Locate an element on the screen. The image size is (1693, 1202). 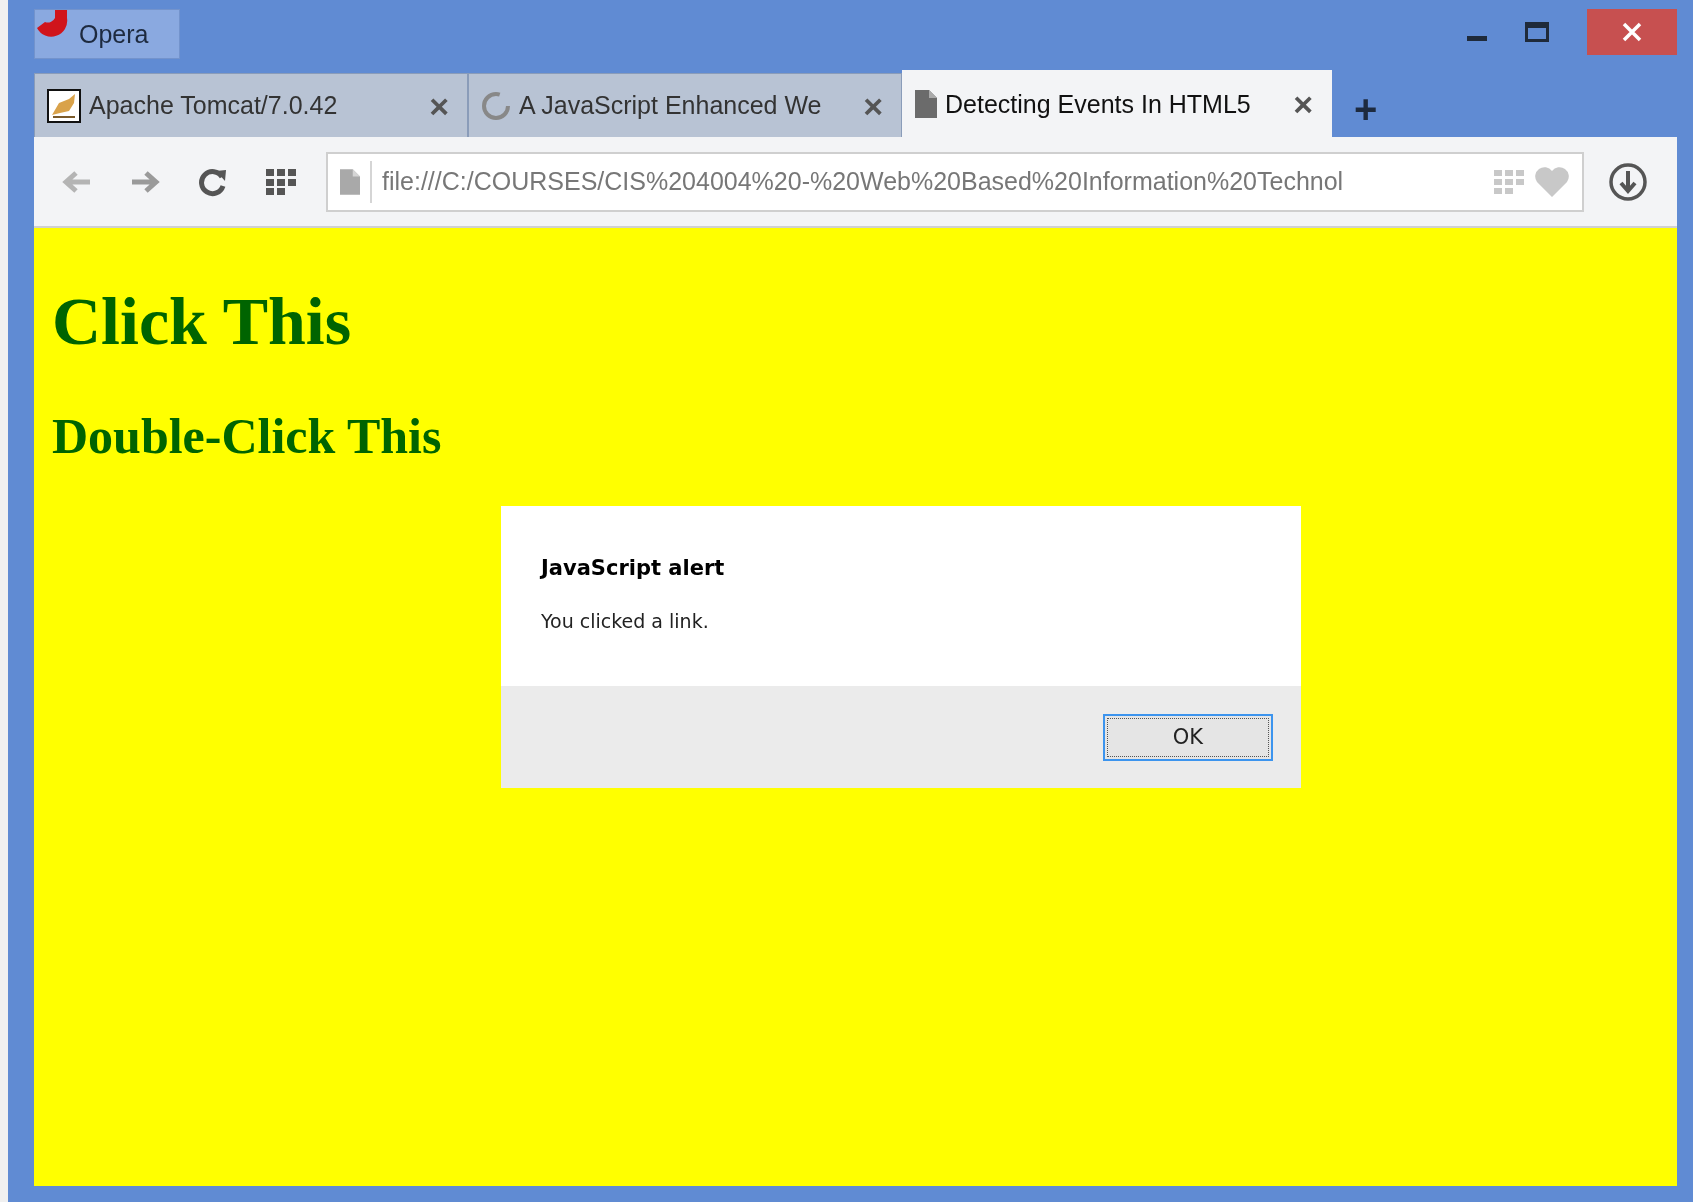
new-tab-button: + is located at coordinates (1366, 109).